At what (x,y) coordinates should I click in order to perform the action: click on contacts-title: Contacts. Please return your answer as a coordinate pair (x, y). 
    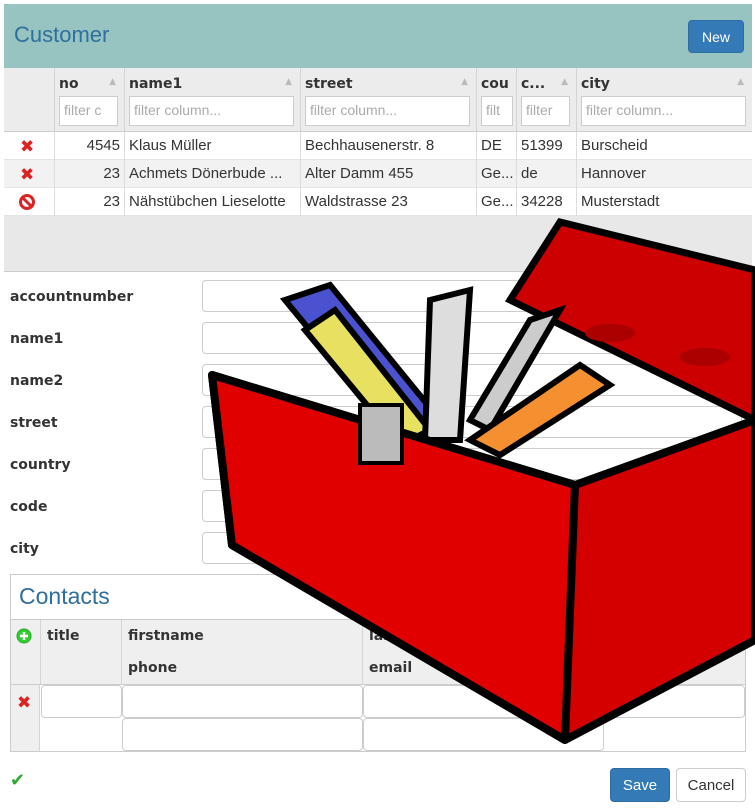
    Looking at the image, I should click on (64, 596).